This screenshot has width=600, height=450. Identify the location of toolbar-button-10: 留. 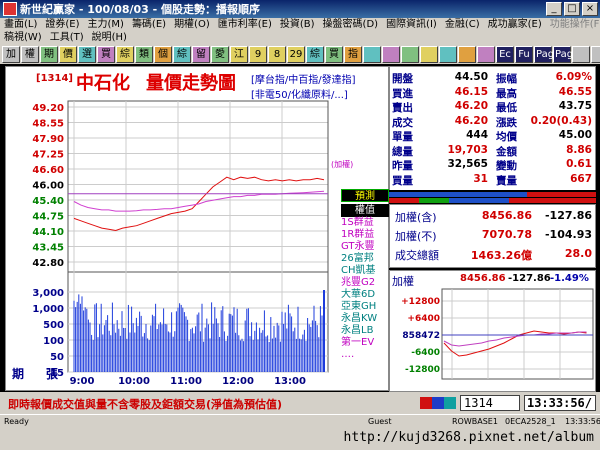
(201, 54).